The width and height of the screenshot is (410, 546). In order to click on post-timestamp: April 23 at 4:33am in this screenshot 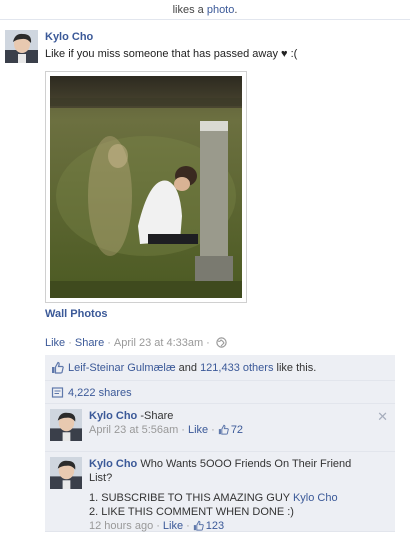, I will do `click(158, 343)`.